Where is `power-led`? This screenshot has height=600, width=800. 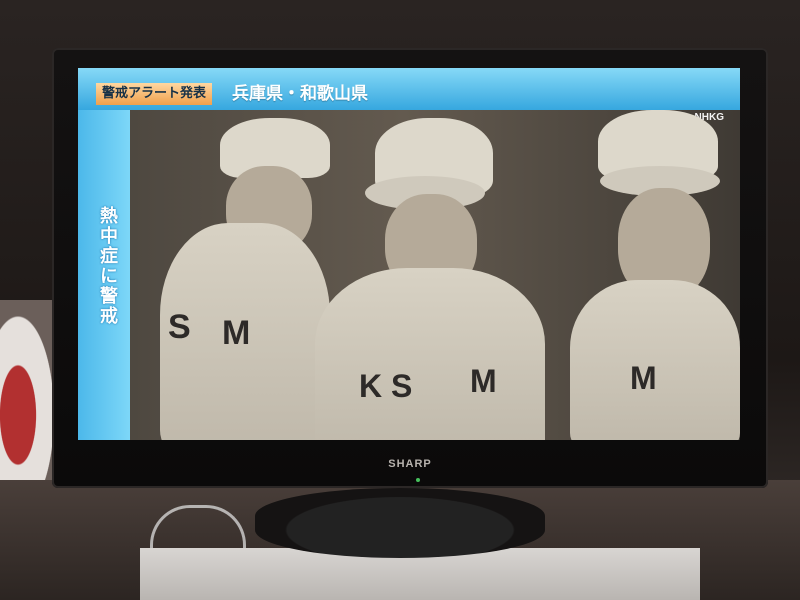 power-led is located at coordinates (418, 480).